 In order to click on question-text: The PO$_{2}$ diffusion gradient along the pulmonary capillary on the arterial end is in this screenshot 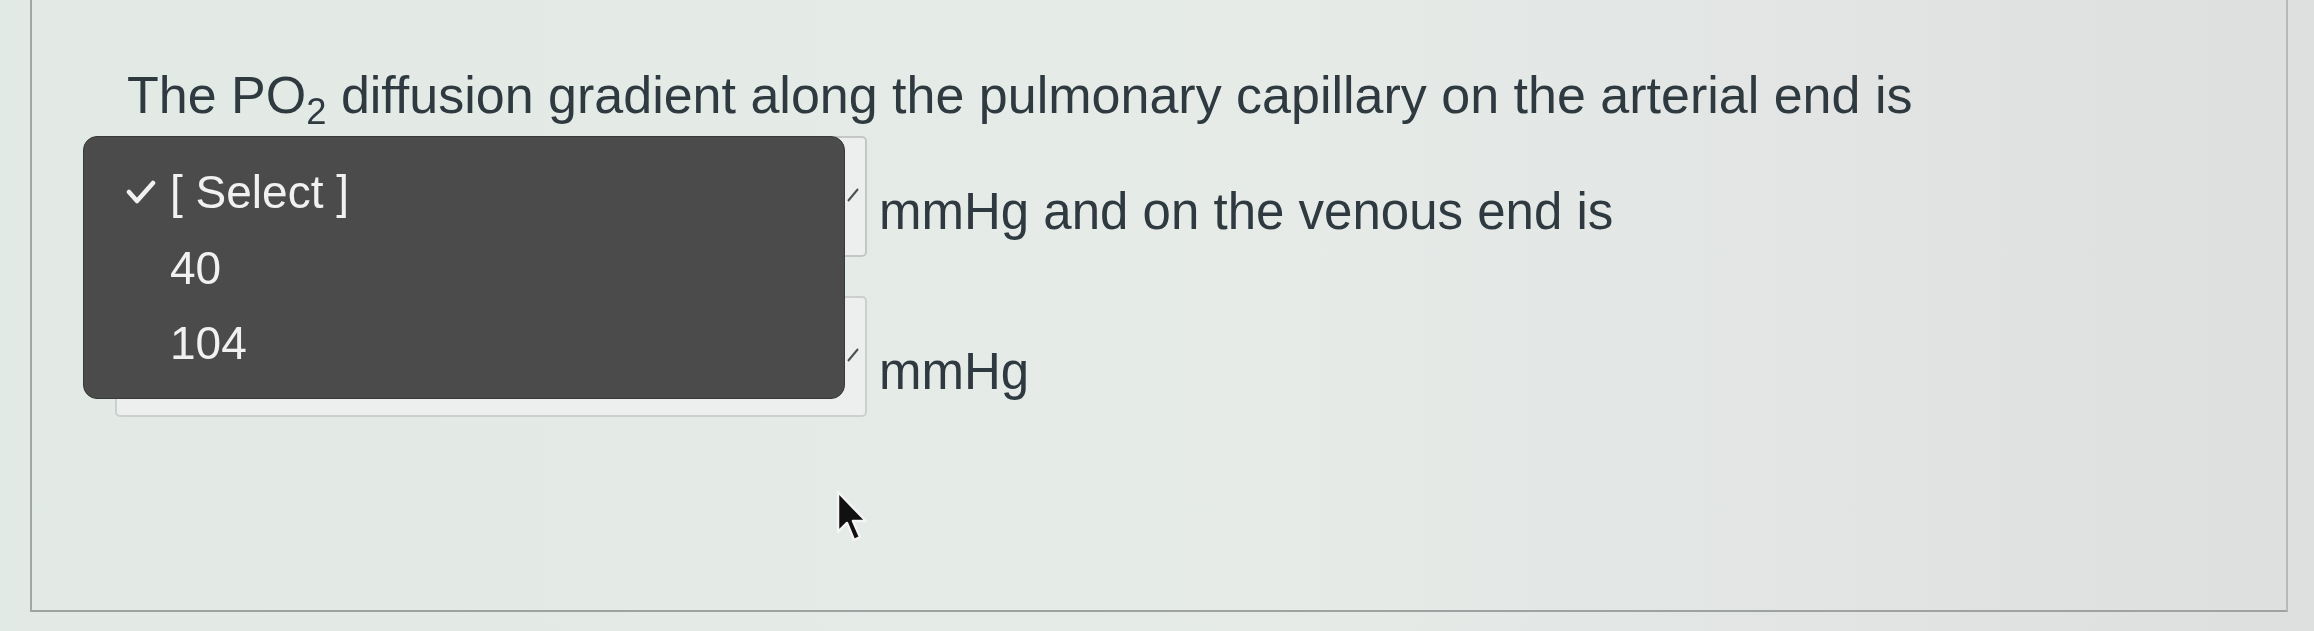, I will do `click(1020, 95)`.